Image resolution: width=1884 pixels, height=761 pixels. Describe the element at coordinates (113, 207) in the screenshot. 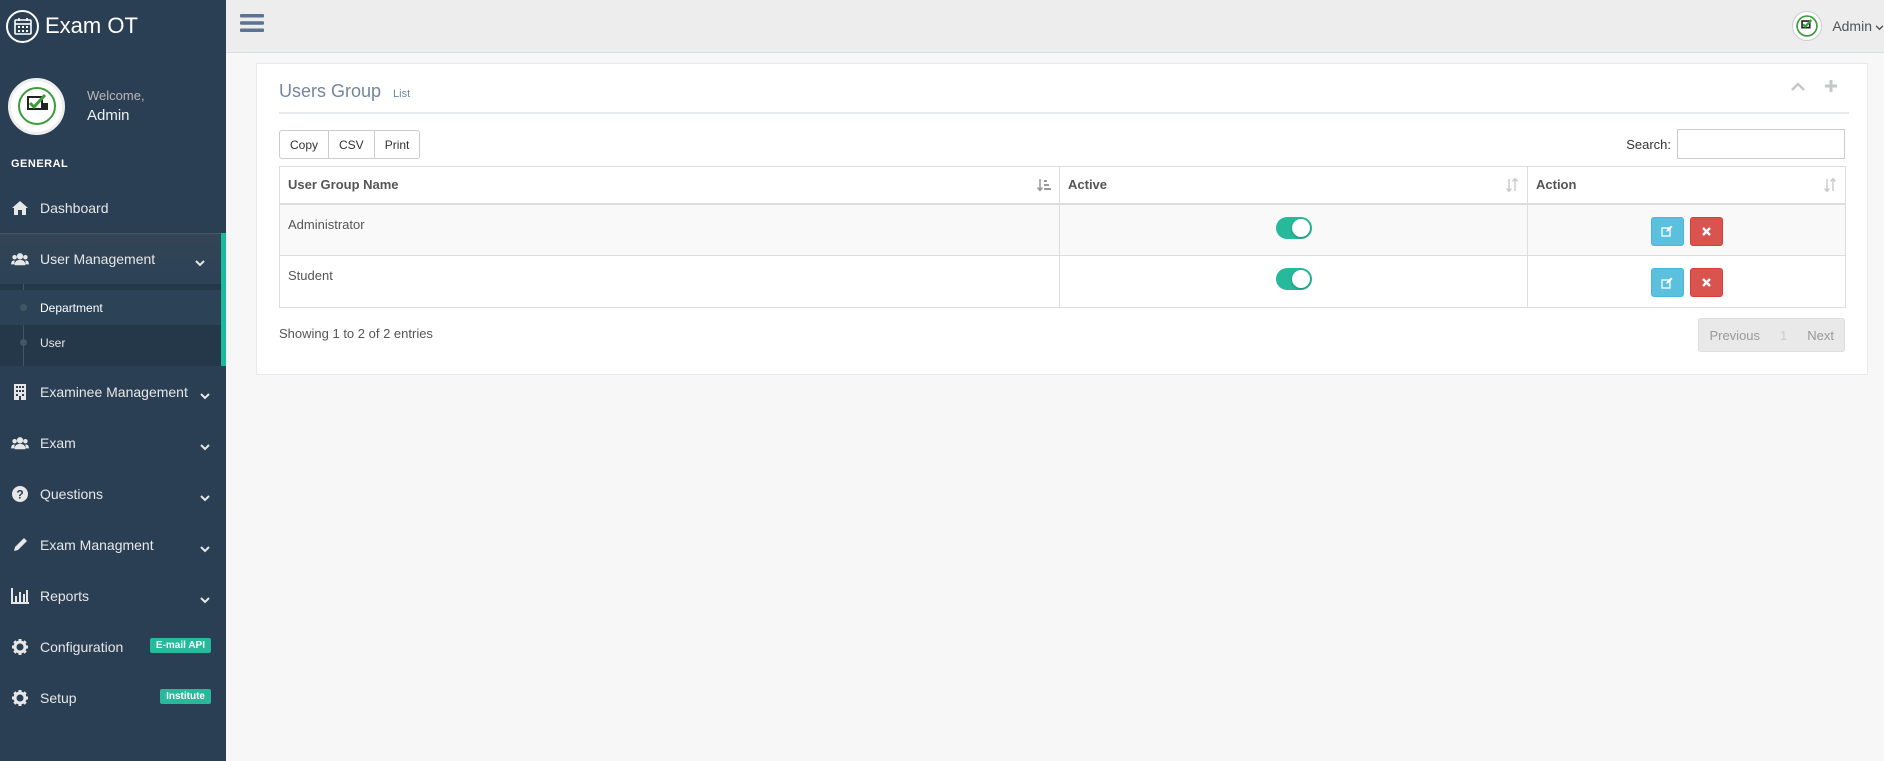

I see `sidebar-item-dashboard: Dashboard` at that location.